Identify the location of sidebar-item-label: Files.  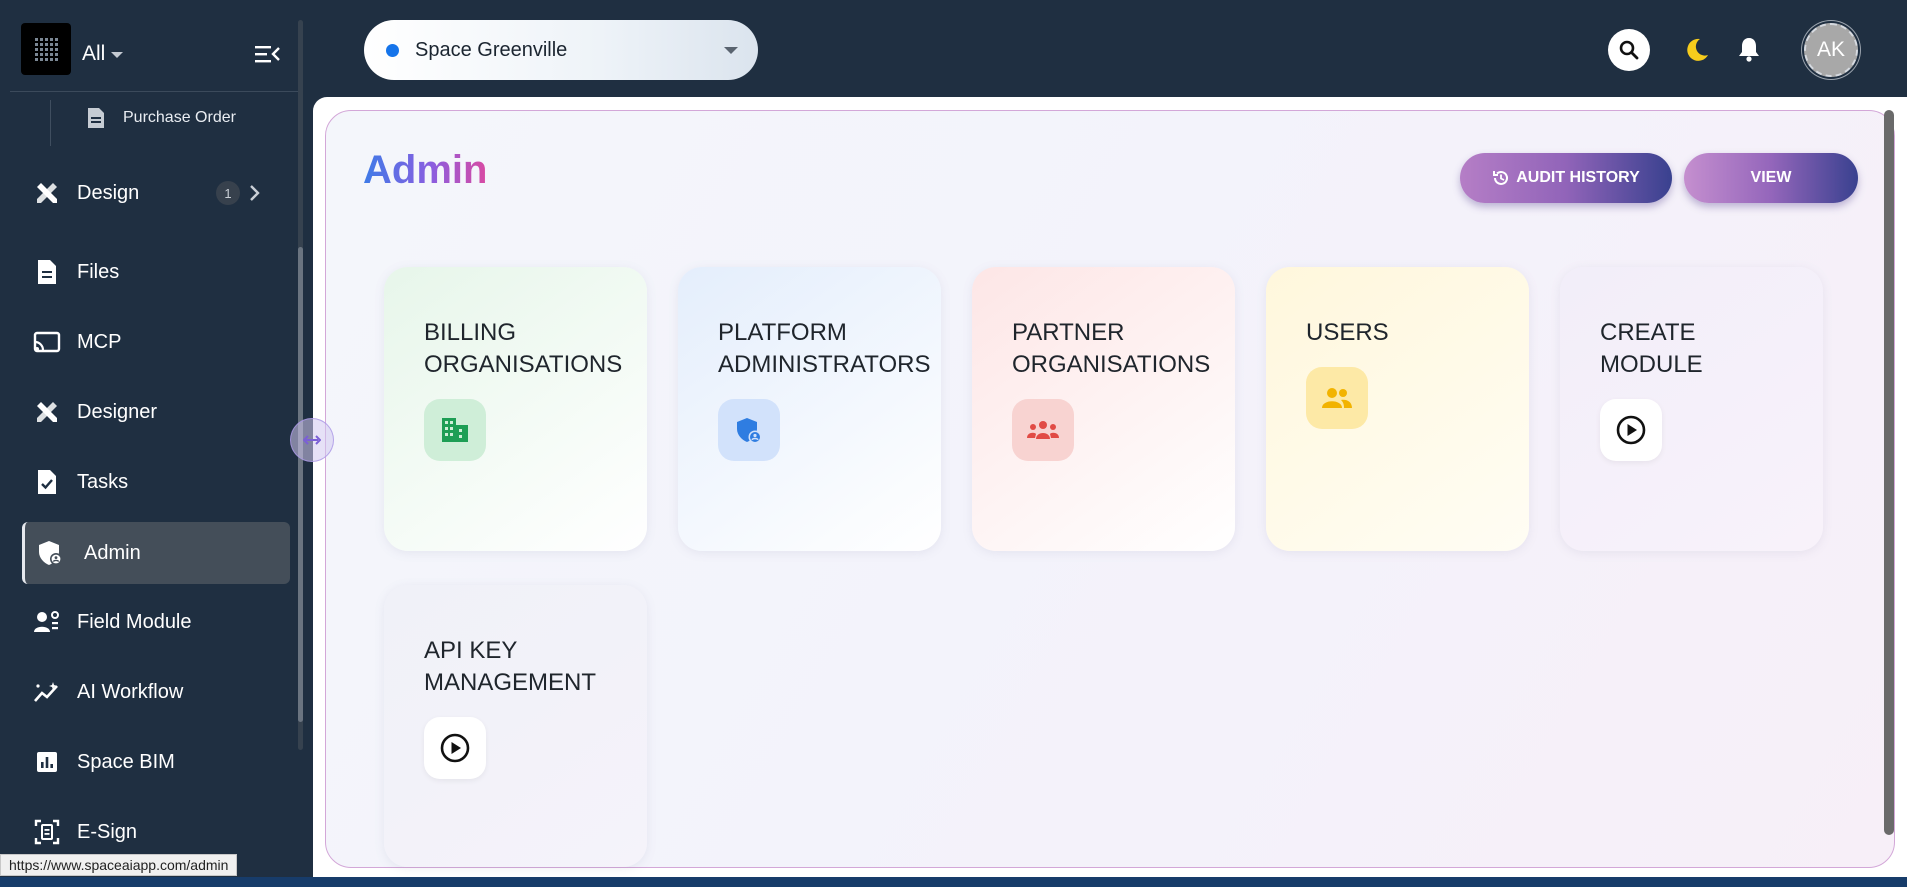
(98, 271).